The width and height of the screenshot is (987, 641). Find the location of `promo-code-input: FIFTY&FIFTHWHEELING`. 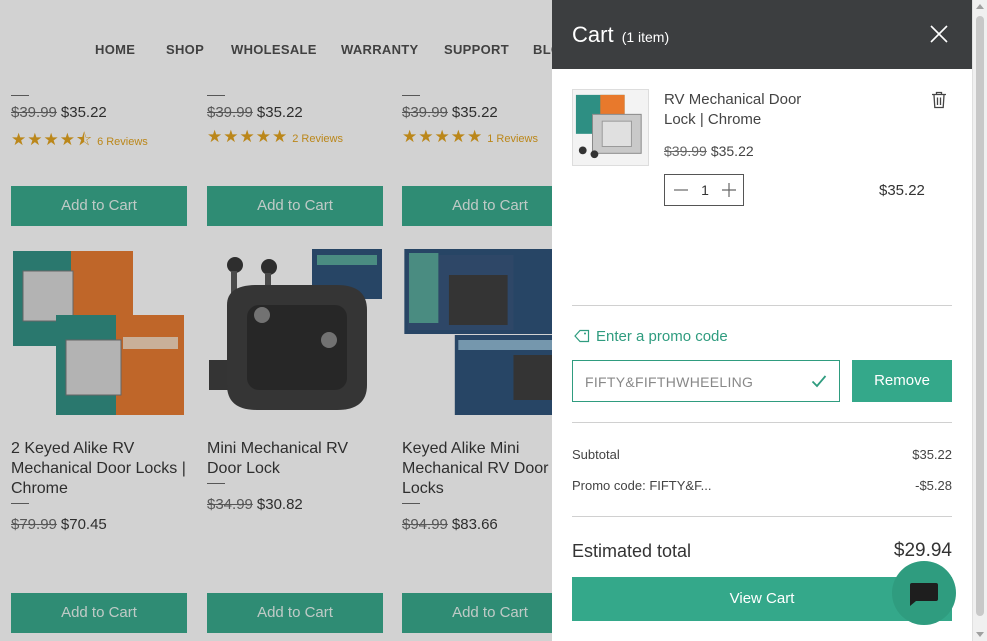

promo-code-input: FIFTY&FIFTHWHEELING is located at coordinates (706, 381).